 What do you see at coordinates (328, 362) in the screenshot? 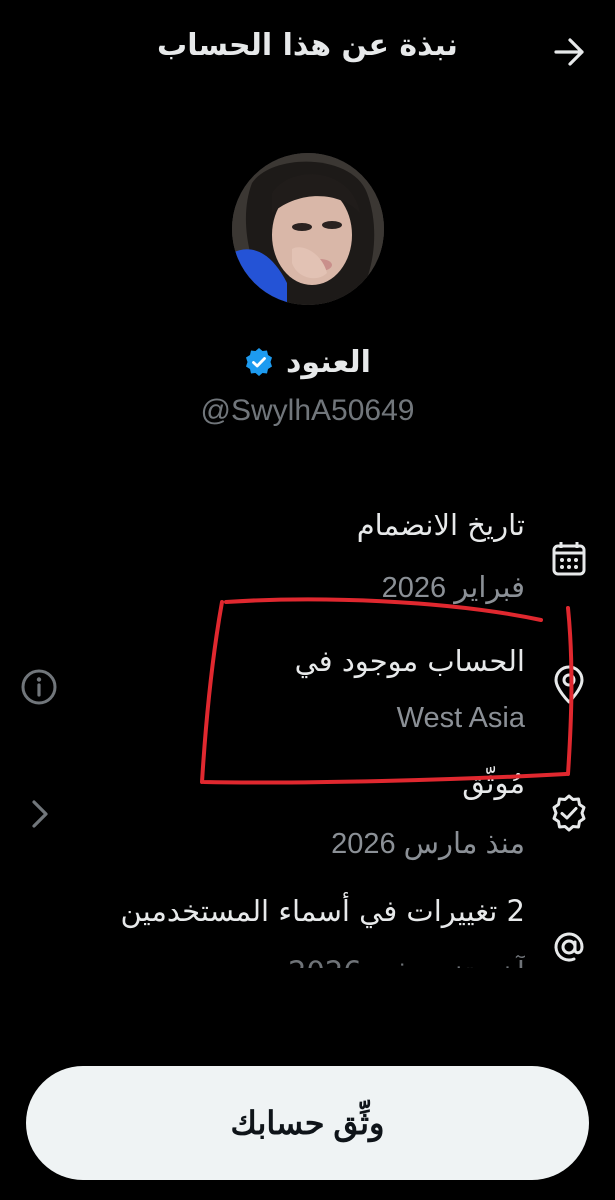
I see `display-name: العنود` at bounding box center [328, 362].